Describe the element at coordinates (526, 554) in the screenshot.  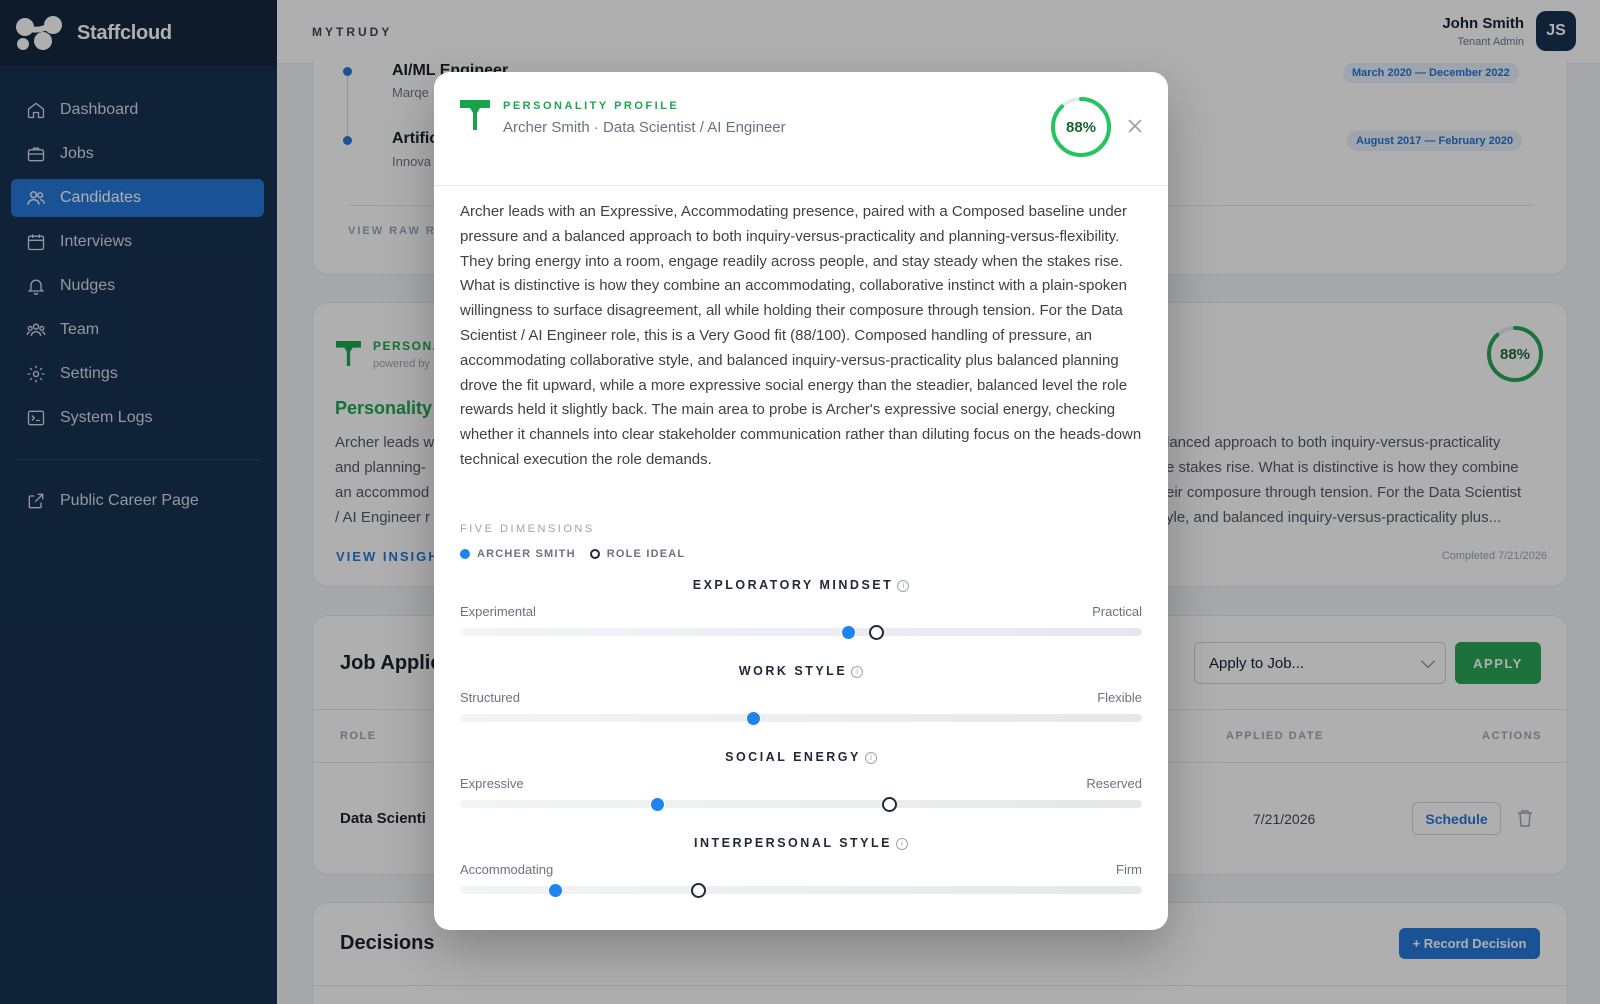
I see `legend-label: ARCHER SMITH` at that location.